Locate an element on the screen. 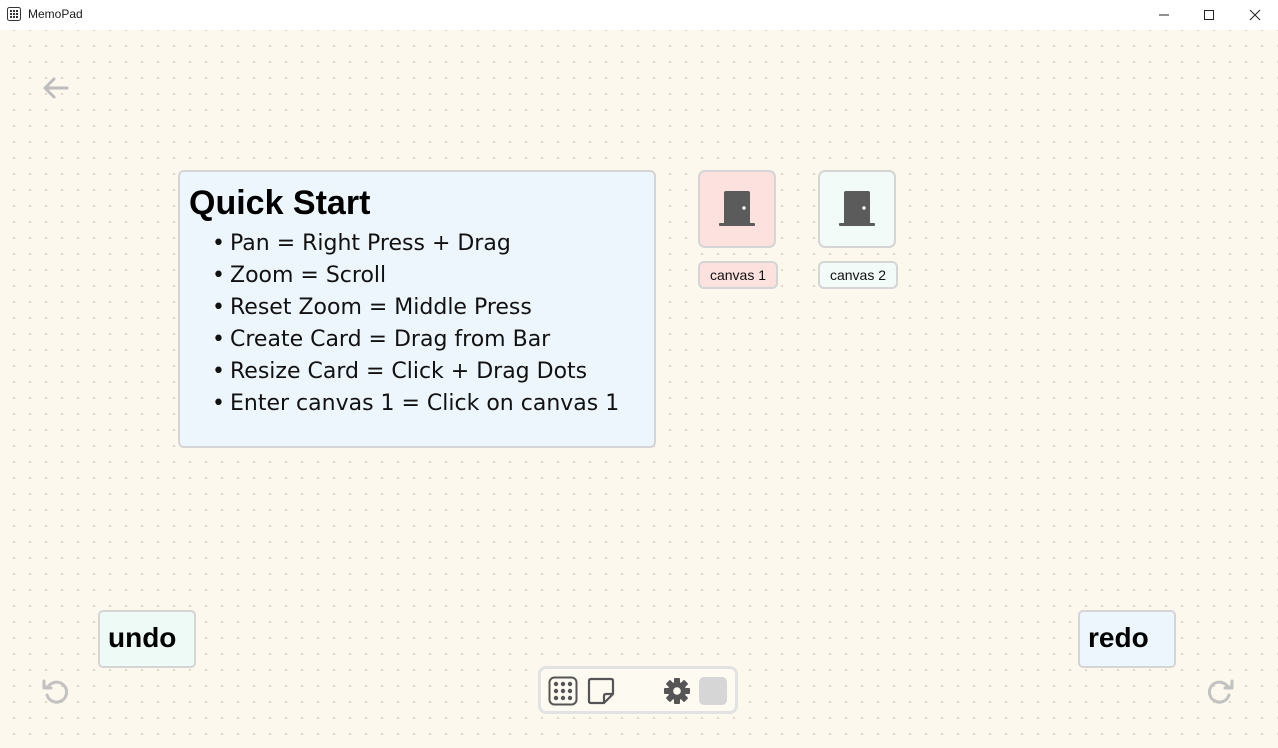  minimize-button is located at coordinates (1164, 15).